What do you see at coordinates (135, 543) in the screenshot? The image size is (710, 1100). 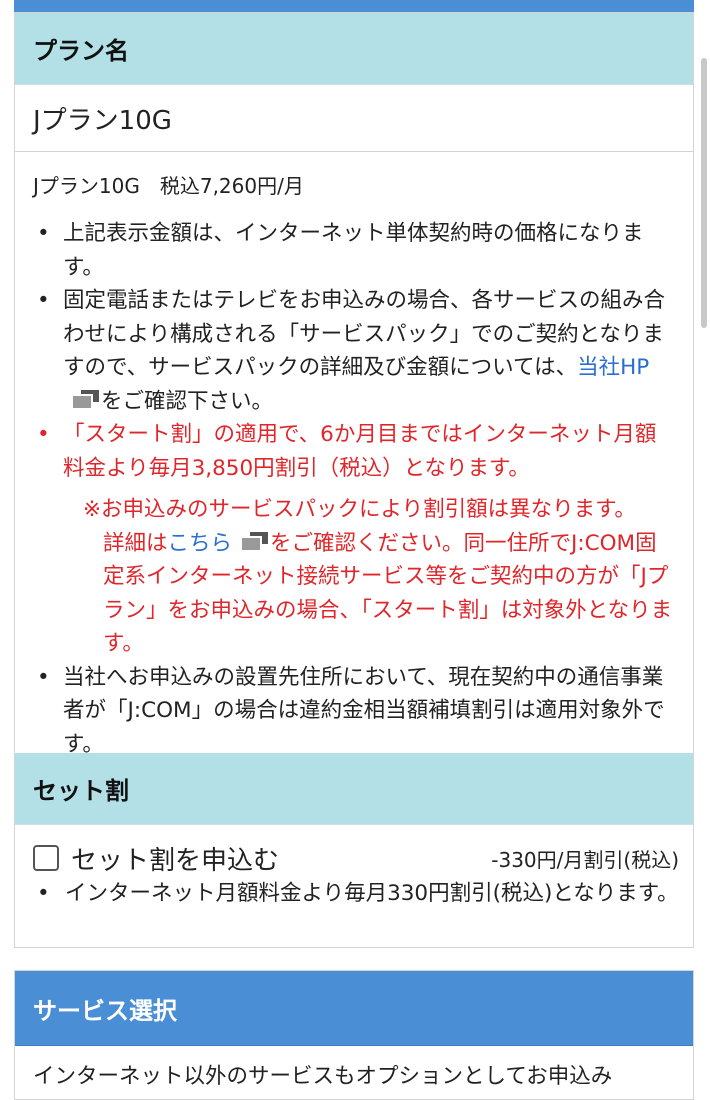 I see `subnote-text: 詳細は` at bounding box center [135, 543].